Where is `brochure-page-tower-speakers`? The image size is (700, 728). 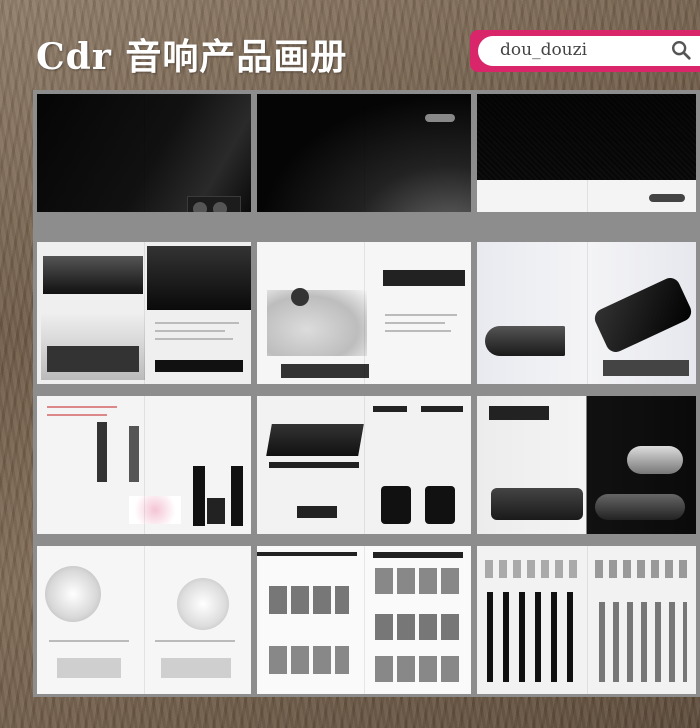 brochure-page-tower-speakers is located at coordinates (144, 465).